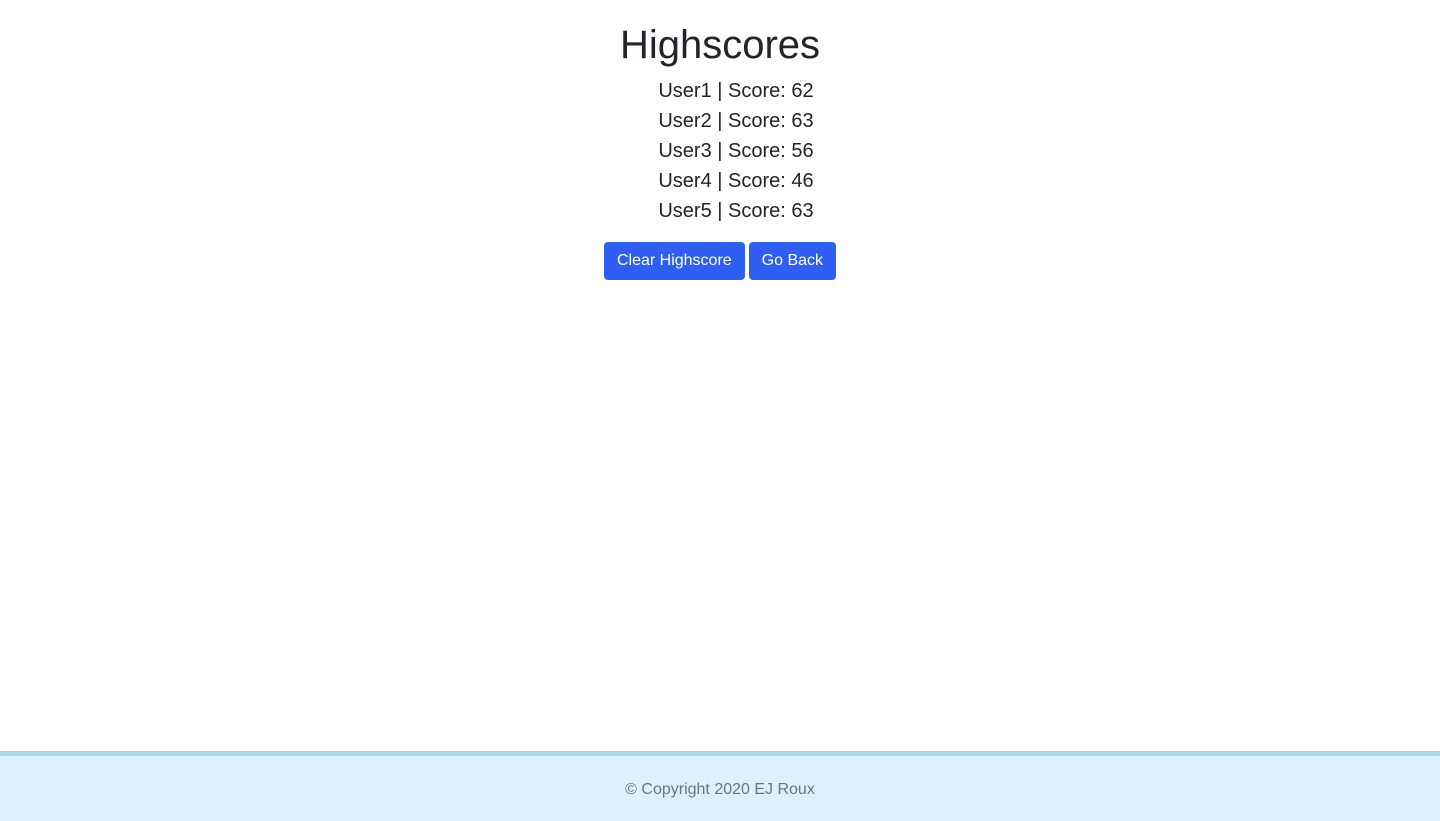  Describe the element at coordinates (736, 181) in the screenshot. I see `highscore-item: User4 | Score: 46` at that location.